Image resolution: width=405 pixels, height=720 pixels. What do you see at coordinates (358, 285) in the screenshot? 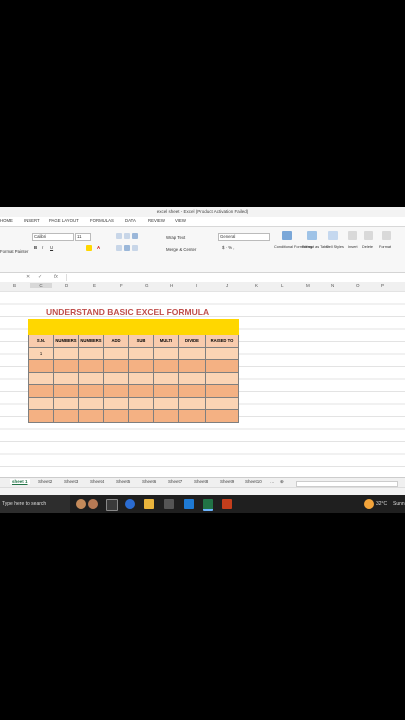
I see `column-header: O` at bounding box center [358, 285].